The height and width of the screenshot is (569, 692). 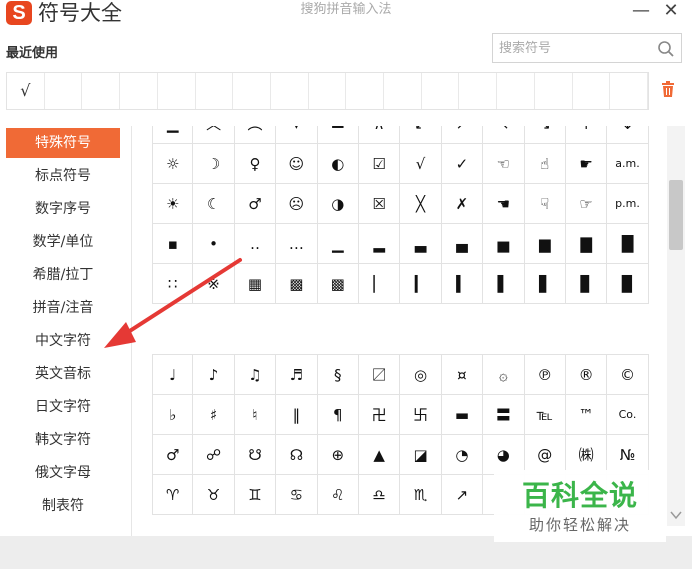 What do you see at coordinates (255, 375) in the screenshot?
I see `symbol-cell: ♫` at bounding box center [255, 375].